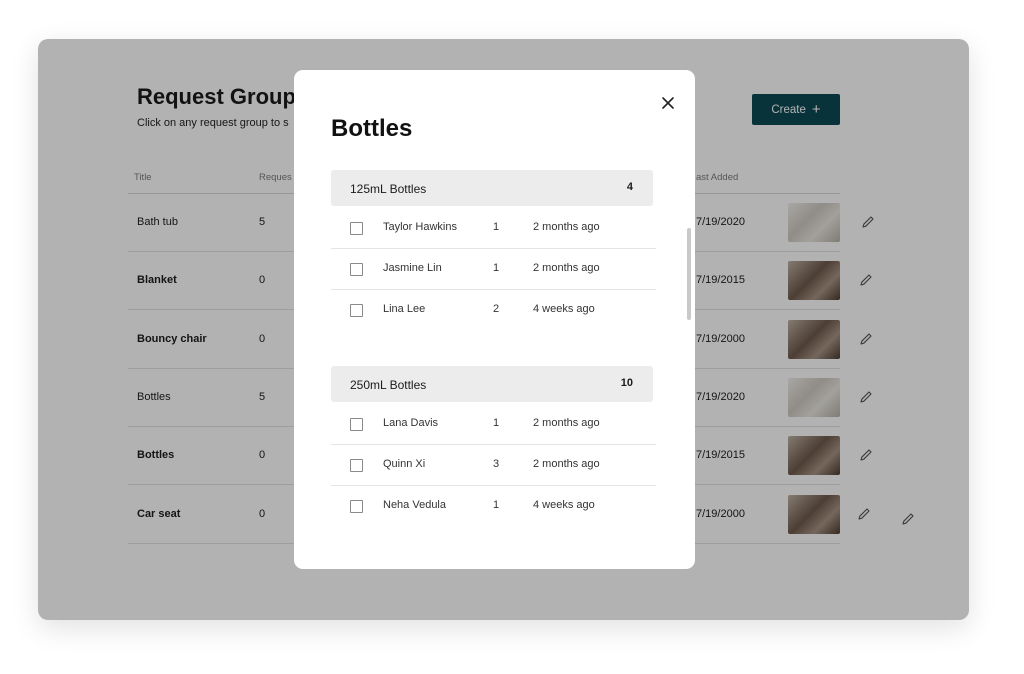  Describe the element at coordinates (404, 464) in the screenshot. I see `requester-name: Quinn Xi` at that location.